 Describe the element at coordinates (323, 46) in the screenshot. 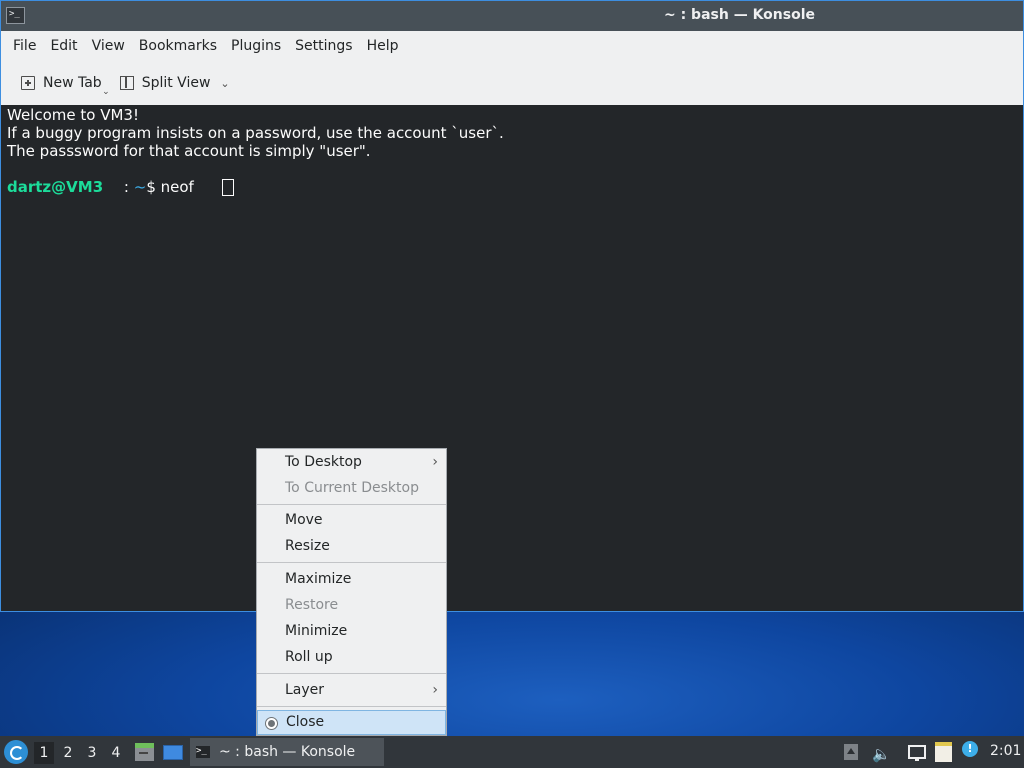

I see `menu-settings: Settings` at that location.